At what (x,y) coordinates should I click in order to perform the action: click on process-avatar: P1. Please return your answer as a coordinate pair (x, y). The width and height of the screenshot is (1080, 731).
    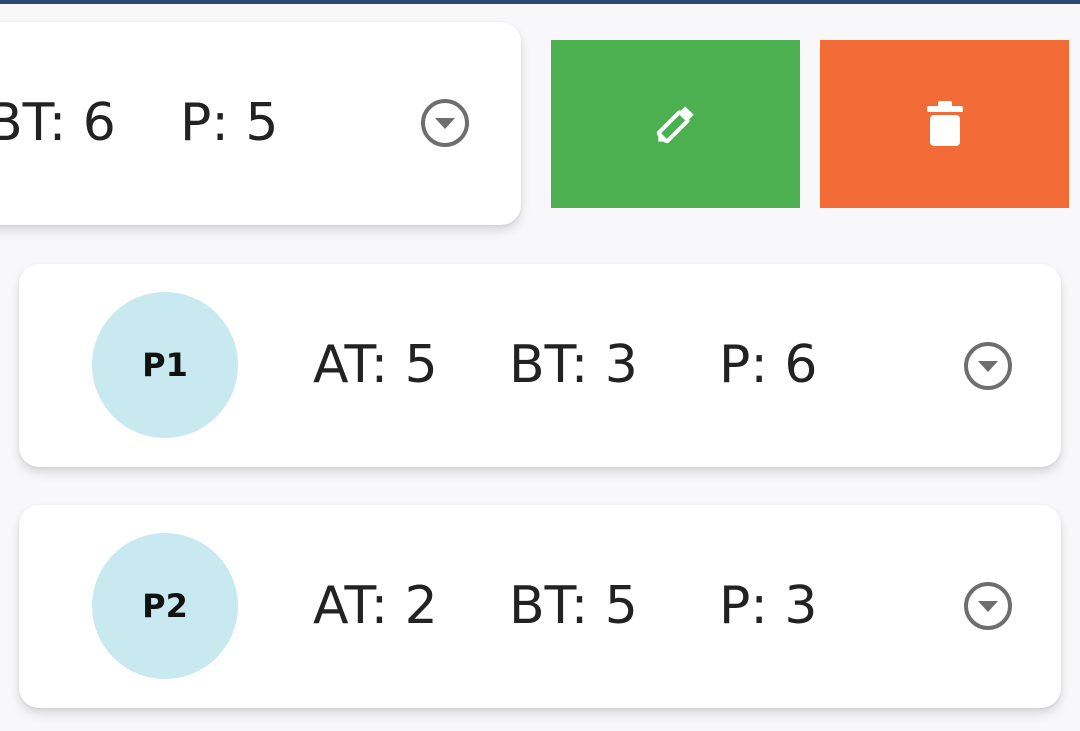
    Looking at the image, I should click on (165, 365).